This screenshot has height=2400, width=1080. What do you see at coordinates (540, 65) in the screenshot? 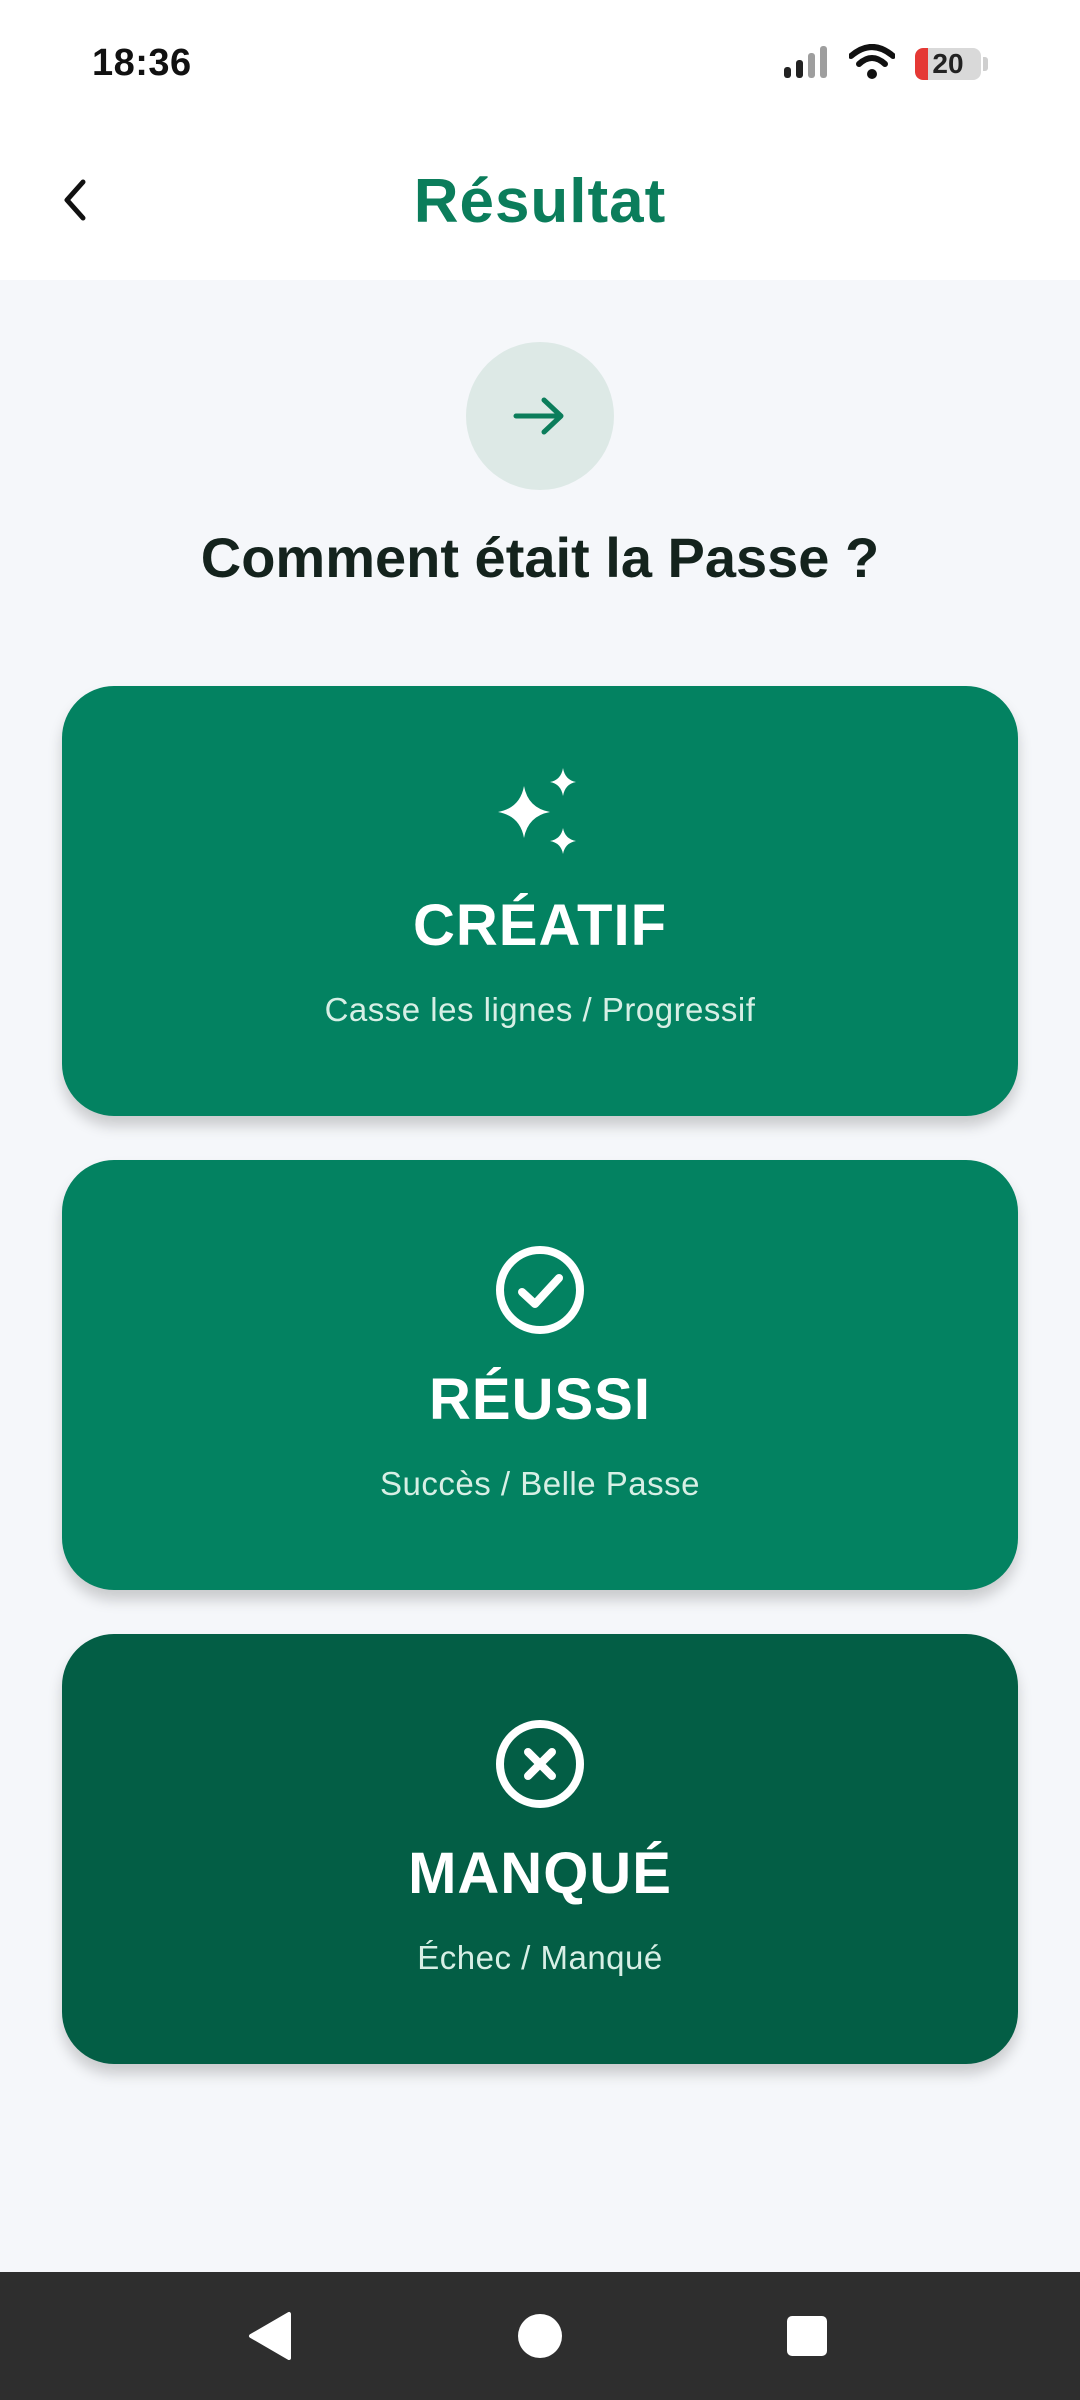
I see `status-bar: 18:36 20` at bounding box center [540, 65].